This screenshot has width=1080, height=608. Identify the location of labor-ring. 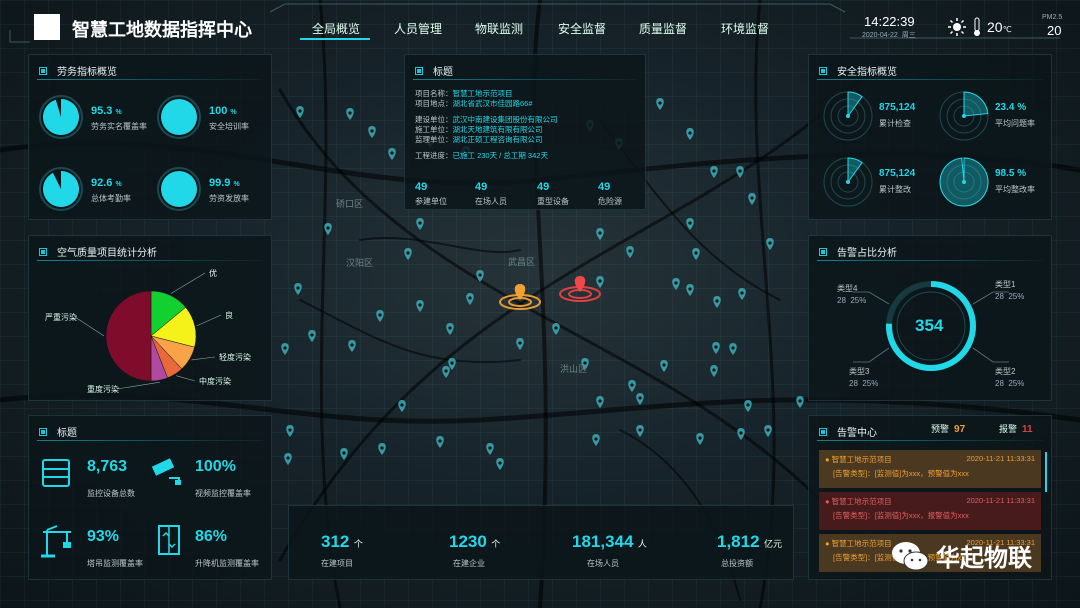
(61, 117).